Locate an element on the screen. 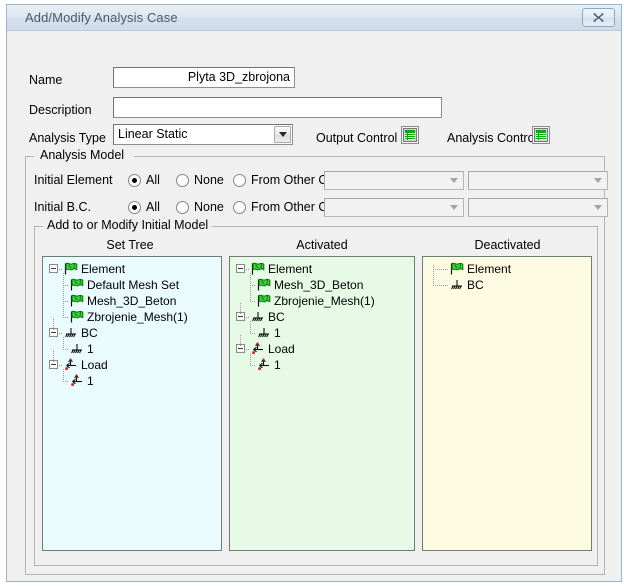 Image resolution: width=624 pixels, height=586 pixels. analysis-control-label: Analysis Control is located at coordinates (492, 138).